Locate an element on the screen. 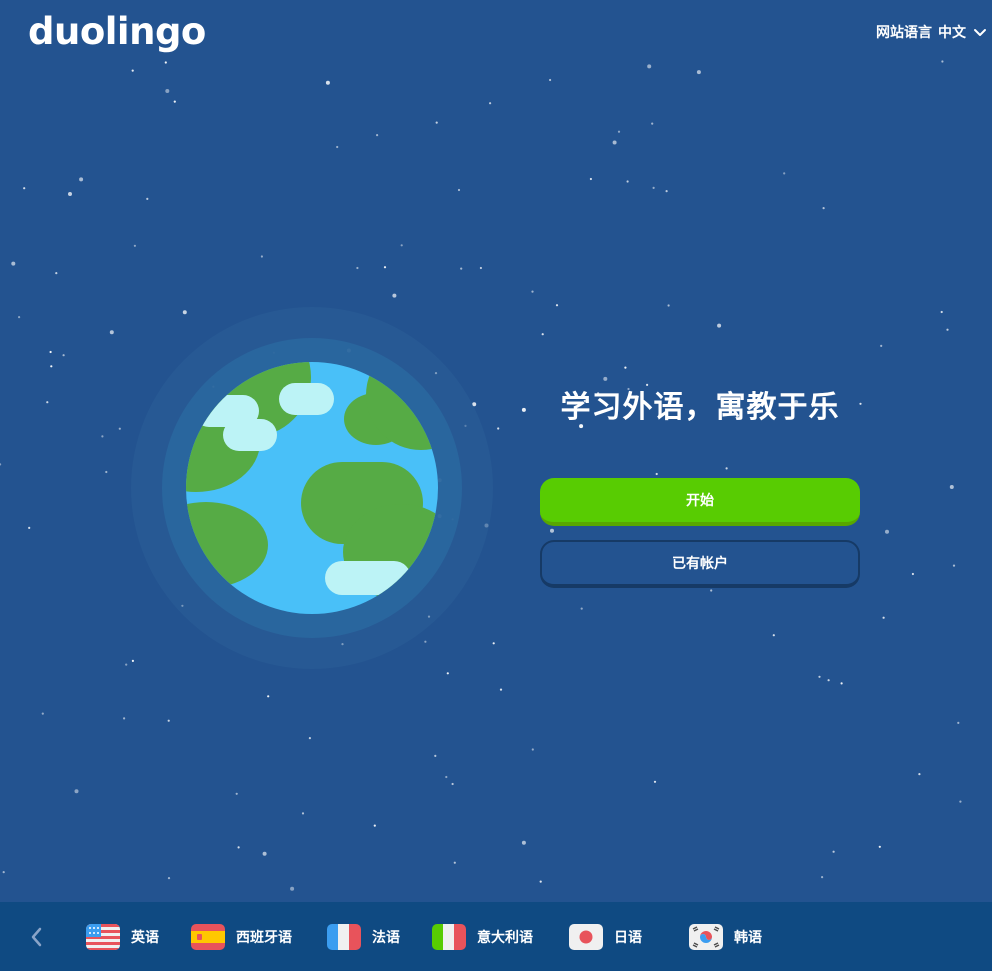 The image size is (992, 971). italy-flag-icon is located at coordinates (449, 937).